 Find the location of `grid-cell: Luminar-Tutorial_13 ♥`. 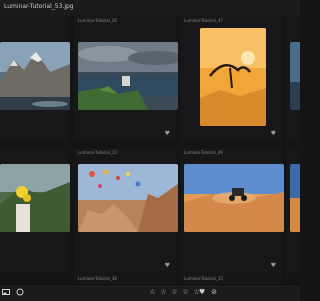

grid-cell: Luminar-Tutorial_13 ♥ is located at coordinates (126, 210).